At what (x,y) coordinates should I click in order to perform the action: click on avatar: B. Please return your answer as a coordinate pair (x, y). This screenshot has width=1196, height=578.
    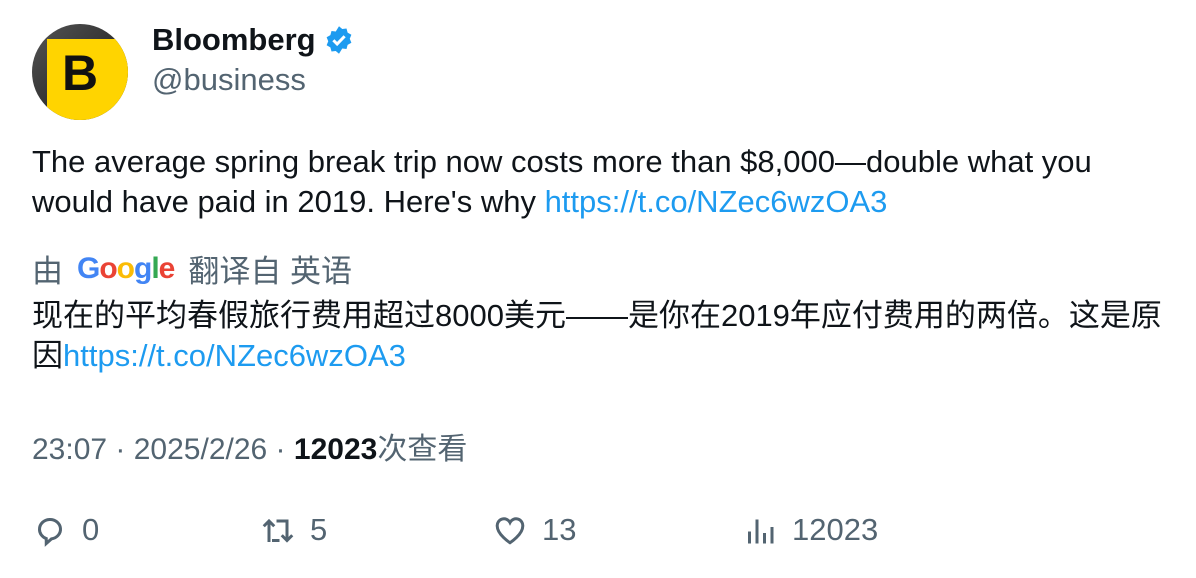
    Looking at the image, I should click on (80, 72).